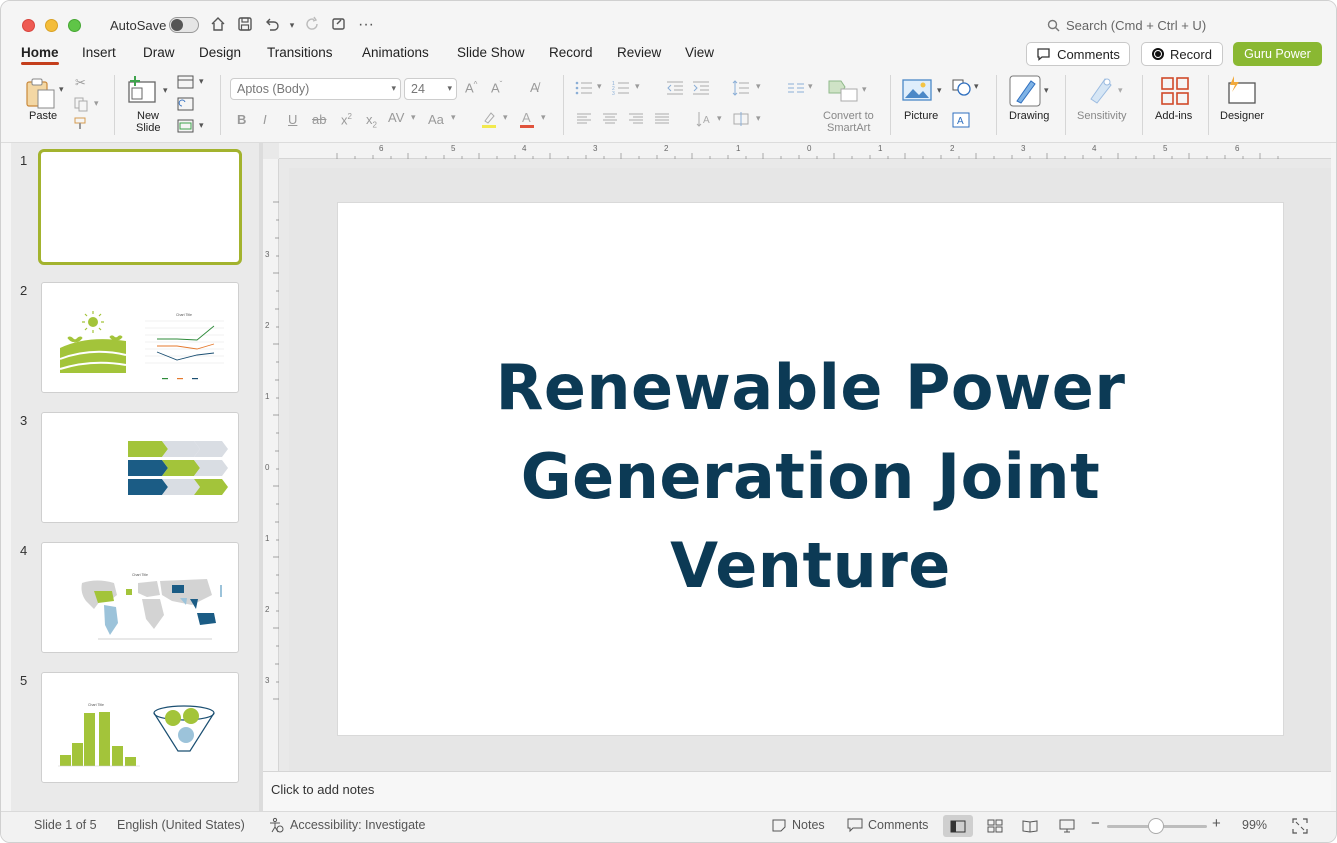 The width and height of the screenshot is (1337, 843). I want to click on slide-sorter-view-button, so click(995, 826).